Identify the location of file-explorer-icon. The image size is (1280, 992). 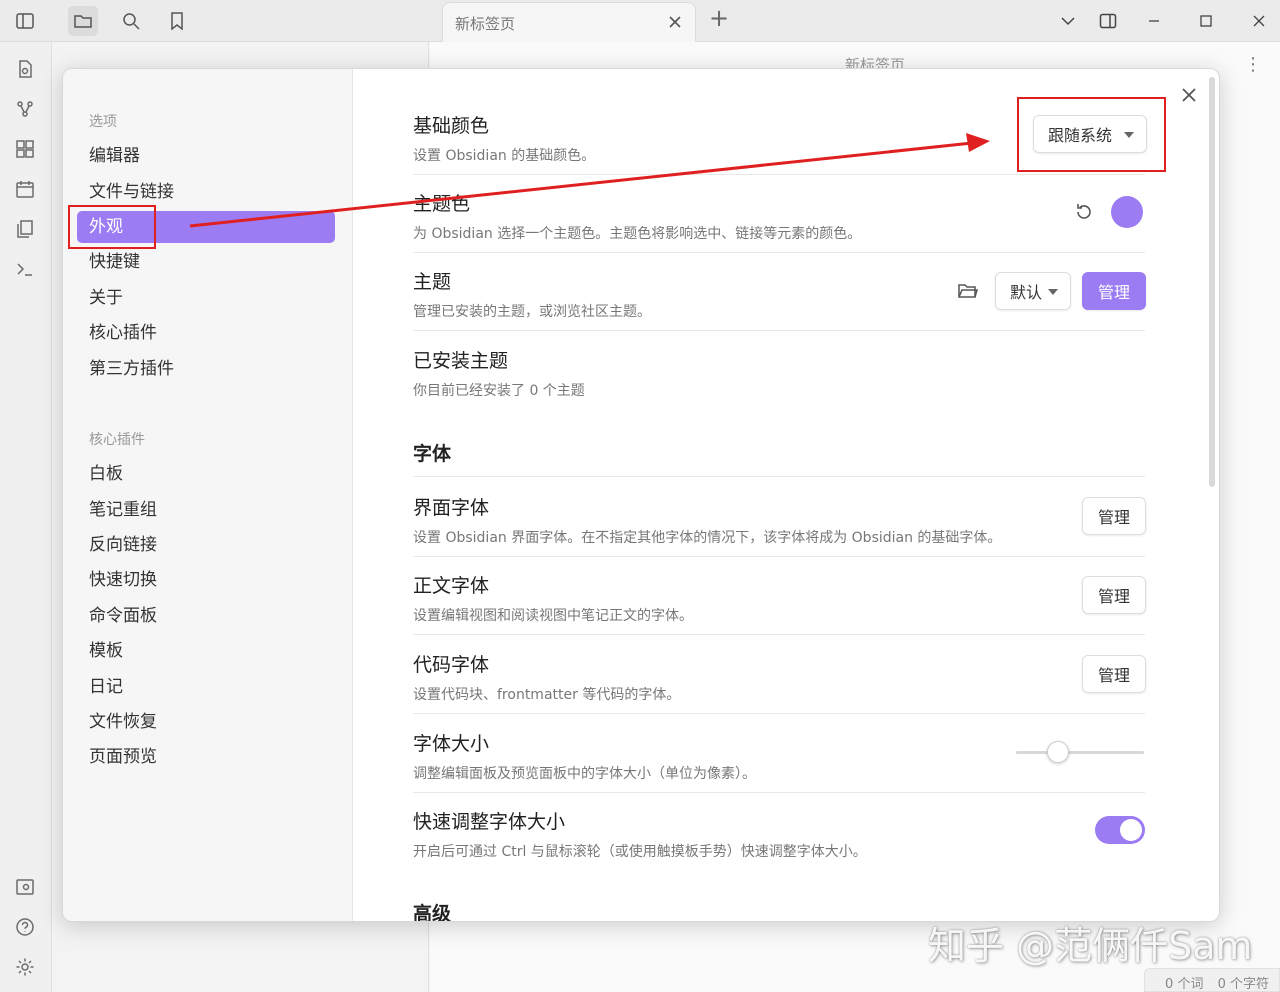
(83, 21).